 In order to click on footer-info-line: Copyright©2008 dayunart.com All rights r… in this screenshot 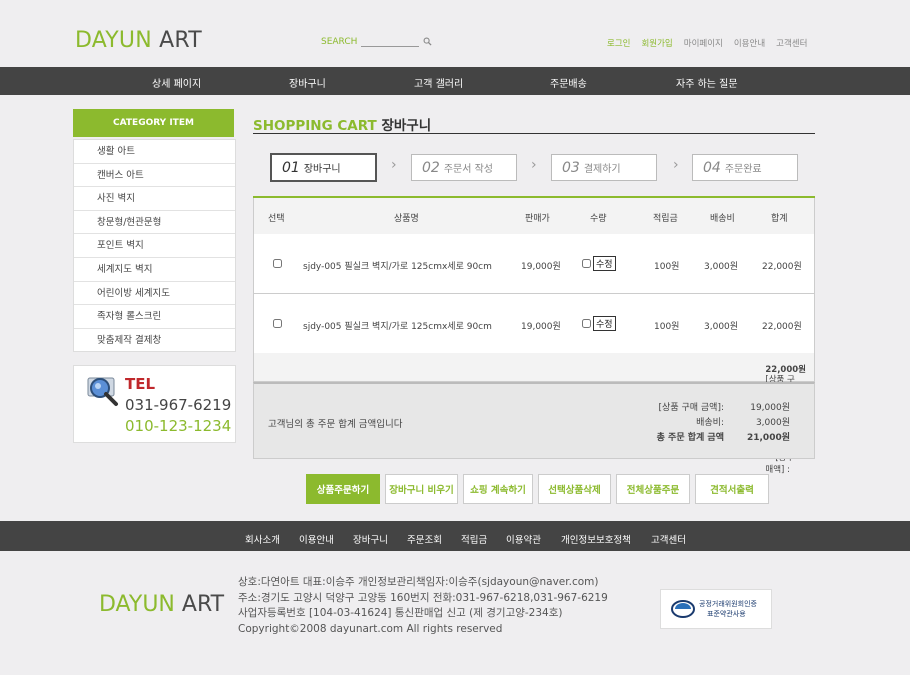, I will do `click(370, 628)`.